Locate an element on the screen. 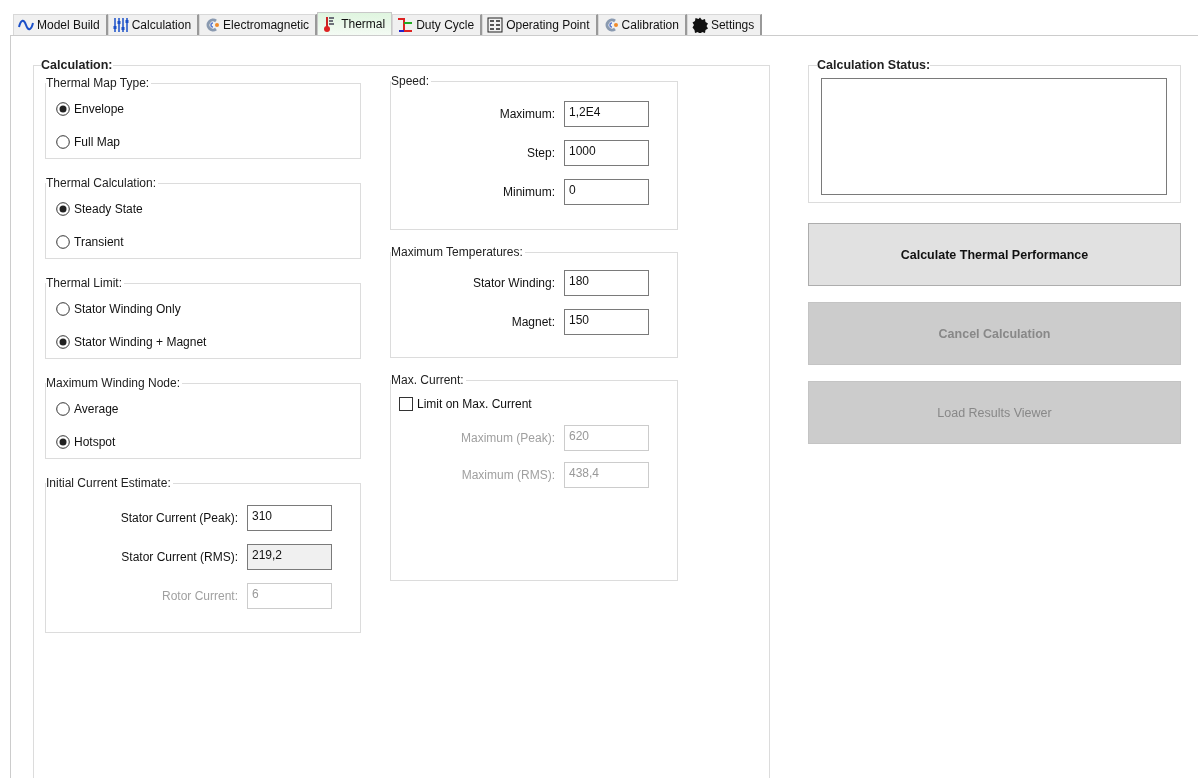 The image size is (1198, 778). checkbox: Limit on Max. Current is located at coordinates (465, 404).